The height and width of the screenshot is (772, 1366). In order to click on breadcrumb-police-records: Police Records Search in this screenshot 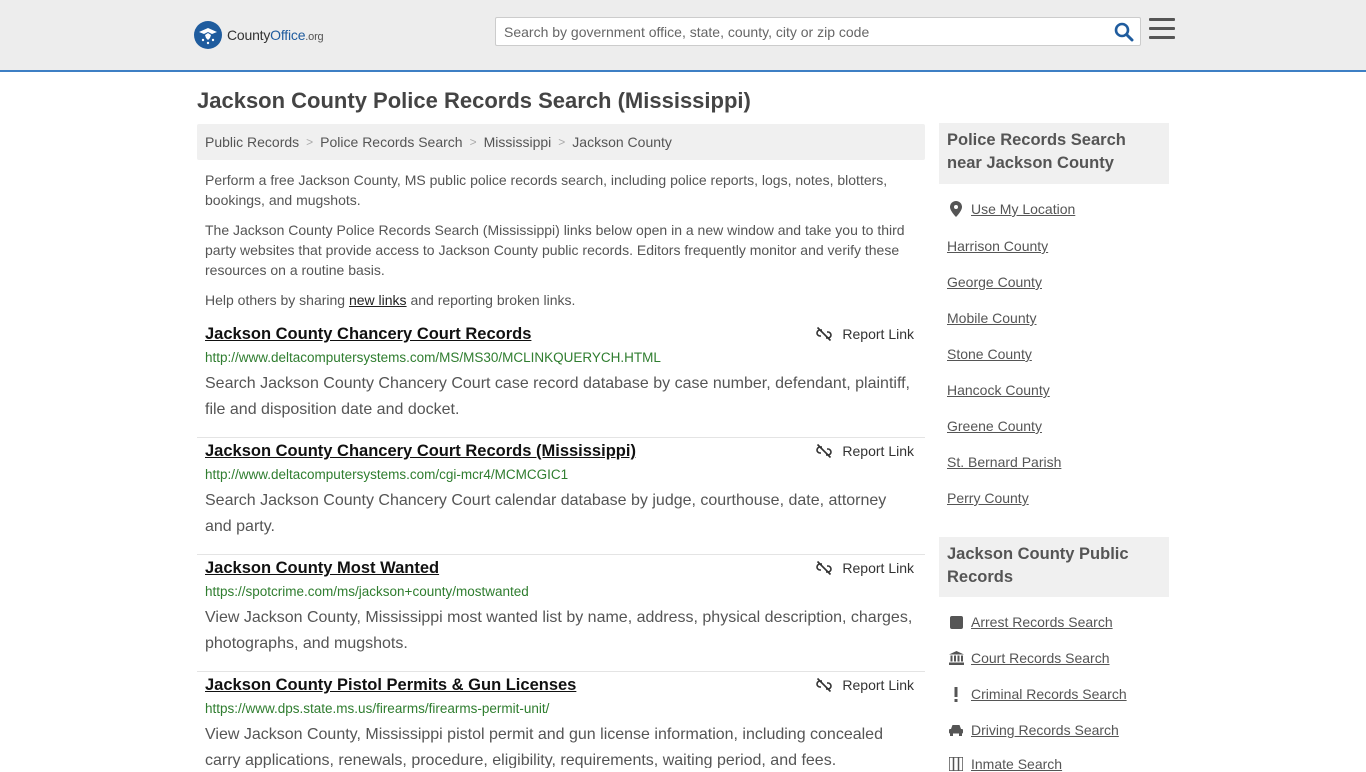, I will do `click(391, 142)`.